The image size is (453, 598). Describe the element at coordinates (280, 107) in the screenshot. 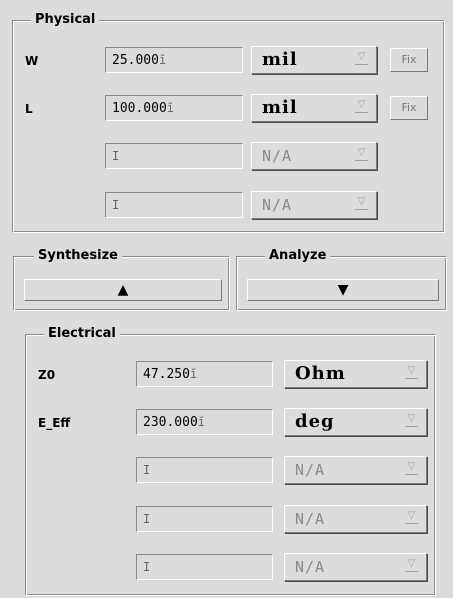

I see `l-unit-value: mil` at that location.